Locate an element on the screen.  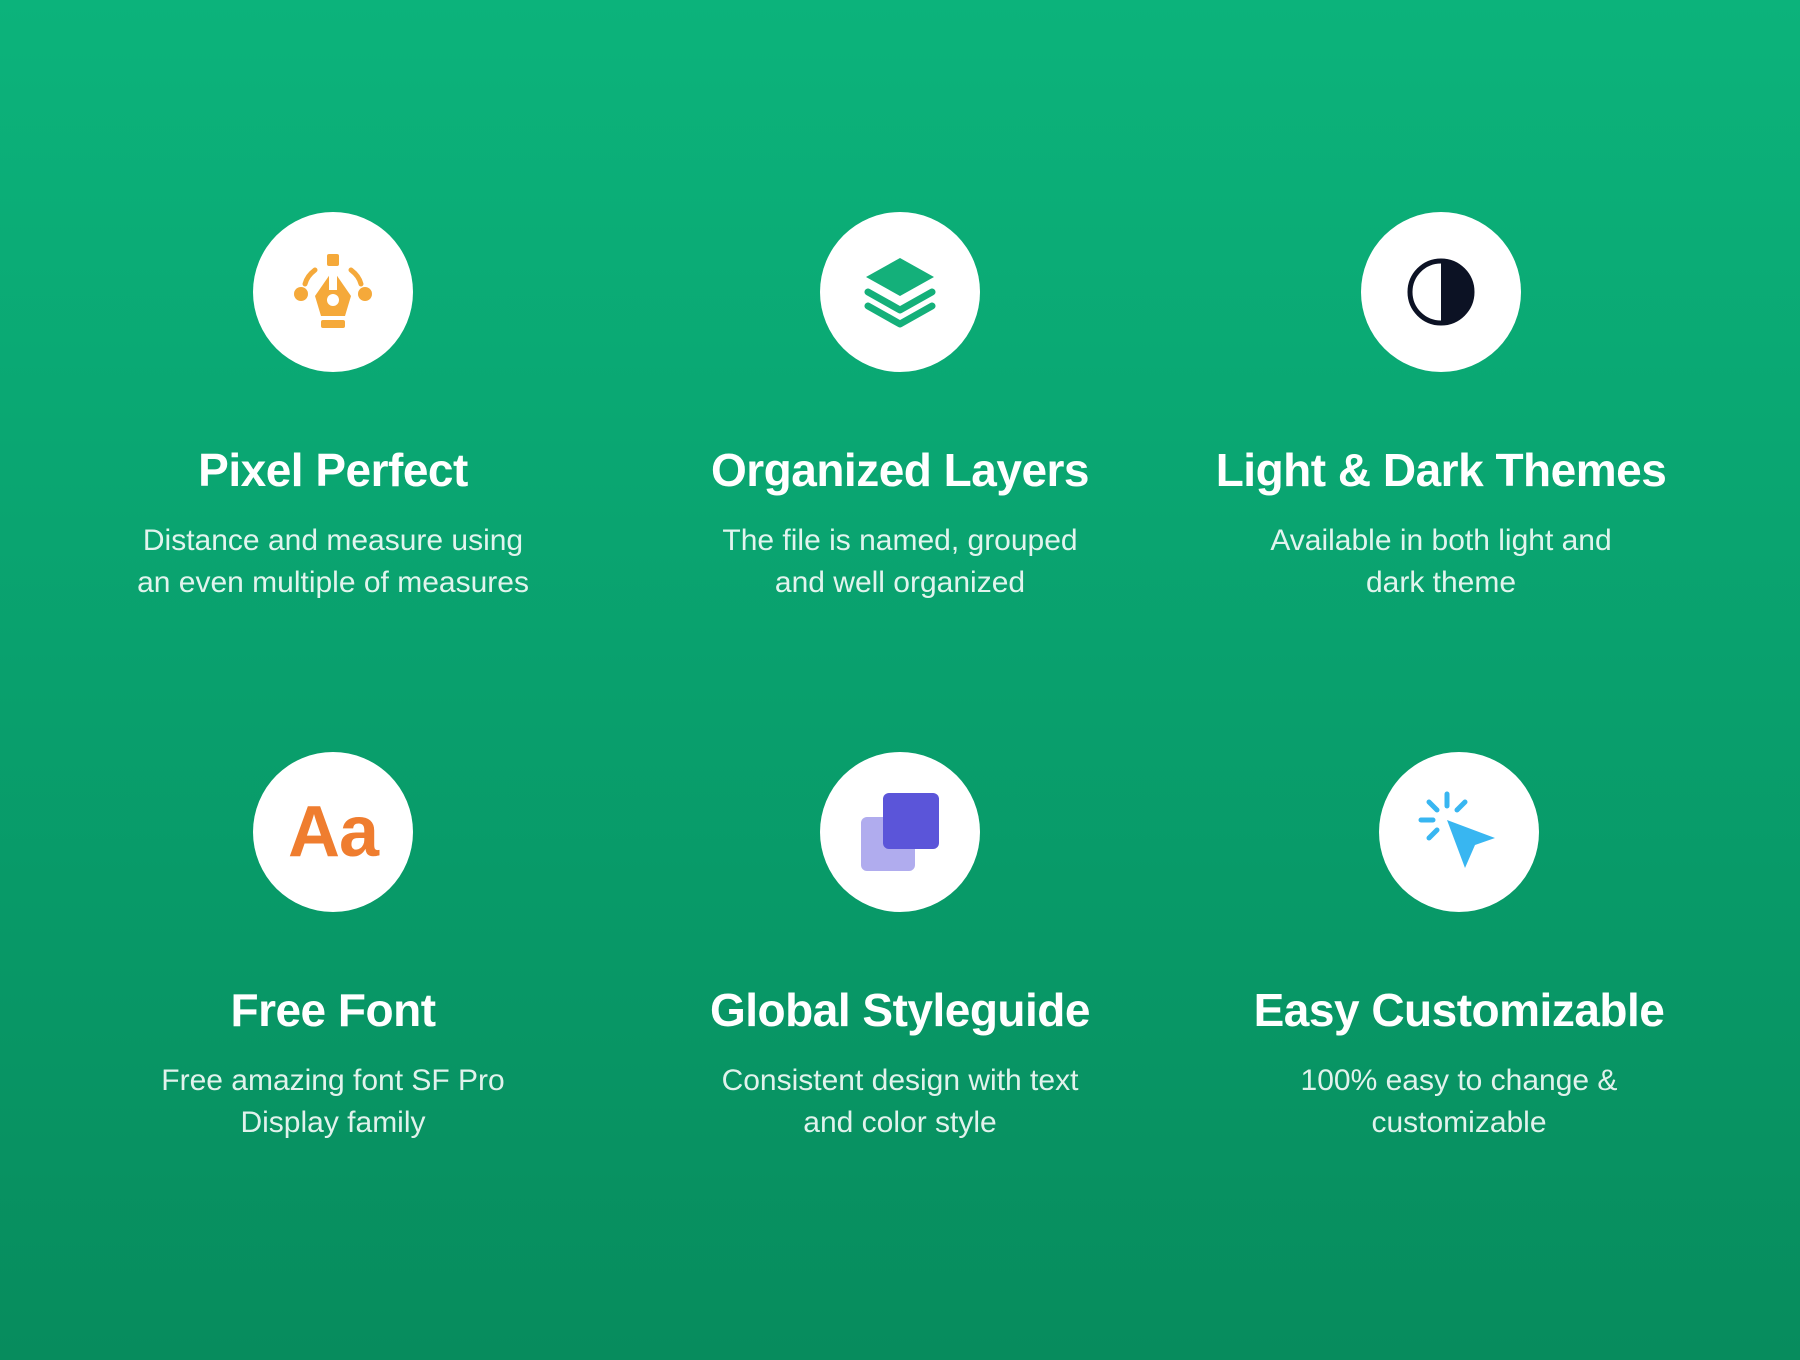
description-line: and color style is located at coordinates (900, 1122).